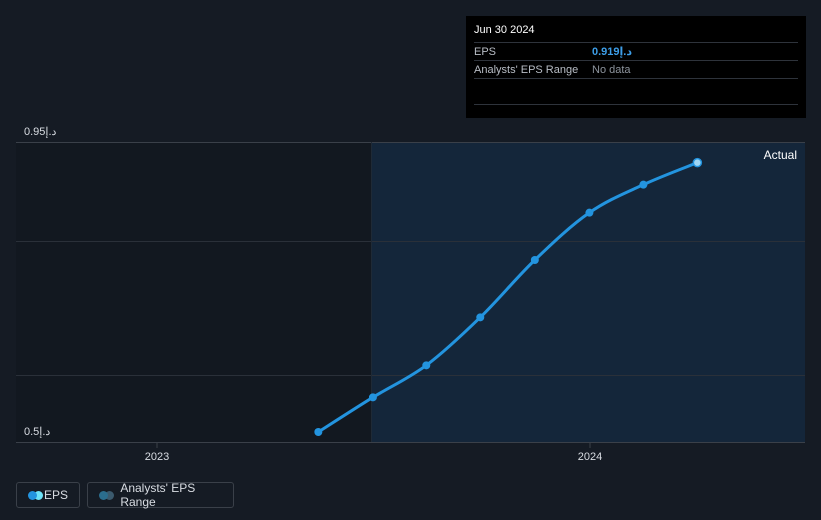  I want to click on y-tick-label-bottom: 0.5د.إ, so click(37, 432).